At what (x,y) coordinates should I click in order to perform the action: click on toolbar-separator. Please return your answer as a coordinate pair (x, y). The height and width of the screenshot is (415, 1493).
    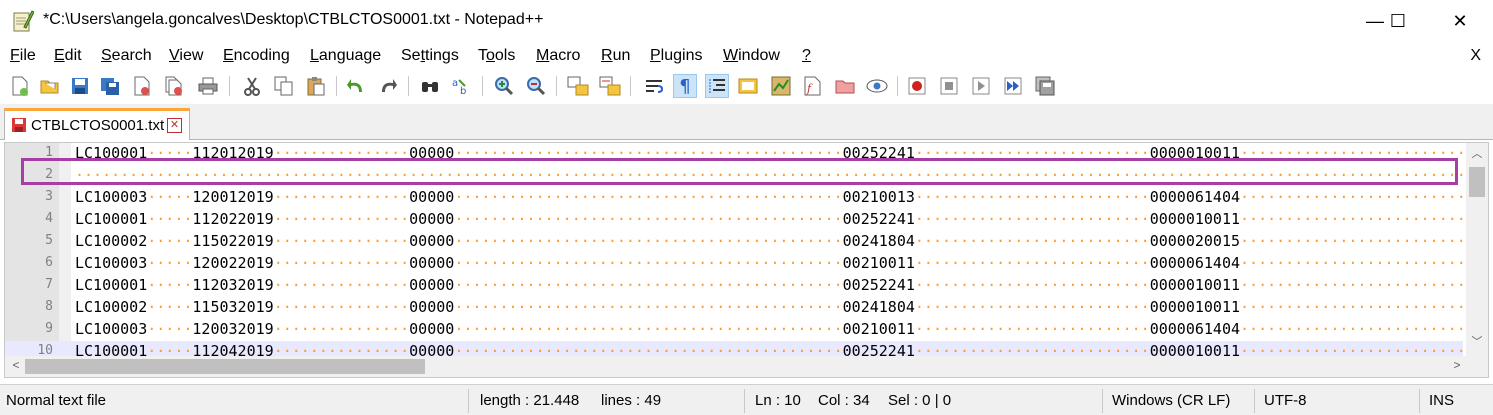
    Looking at the image, I should click on (336, 86).